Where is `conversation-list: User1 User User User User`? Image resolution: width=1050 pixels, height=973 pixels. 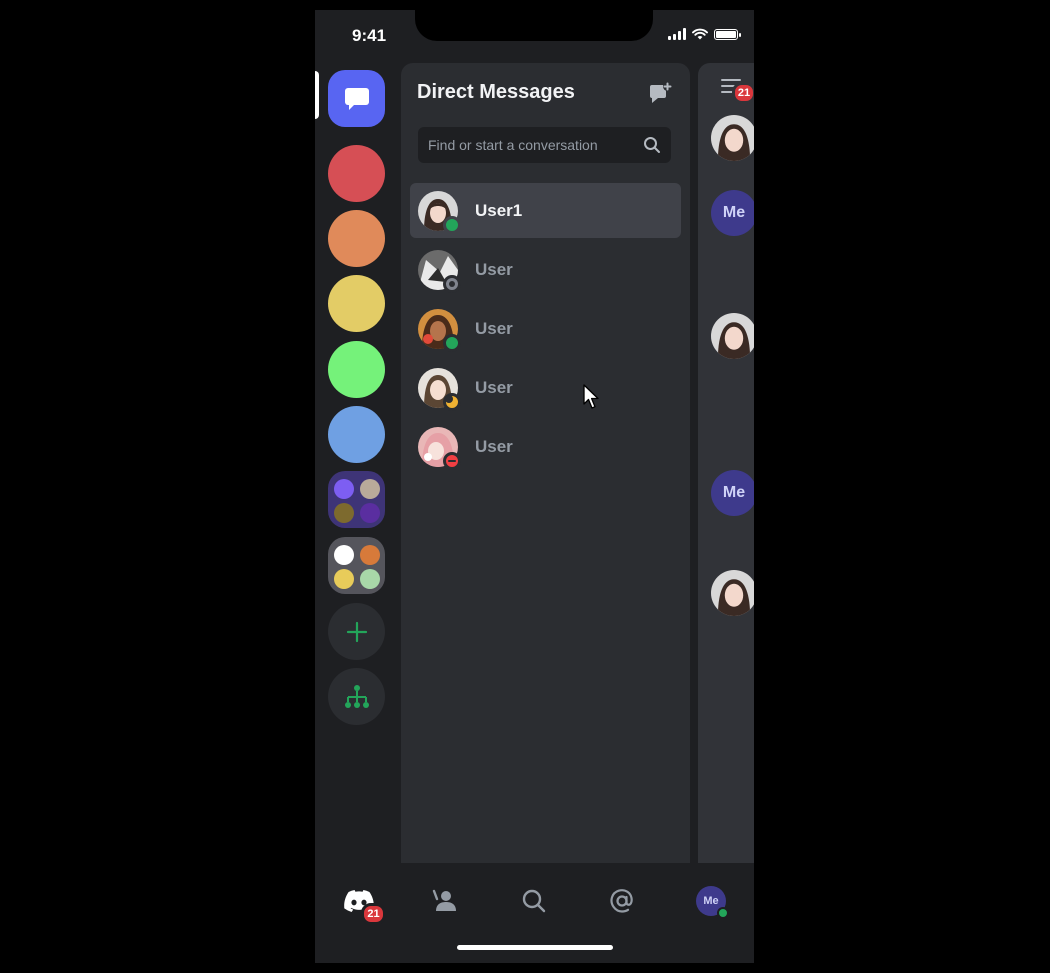
conversation-list: User1 User User User User is located at coordinates (545, 330).